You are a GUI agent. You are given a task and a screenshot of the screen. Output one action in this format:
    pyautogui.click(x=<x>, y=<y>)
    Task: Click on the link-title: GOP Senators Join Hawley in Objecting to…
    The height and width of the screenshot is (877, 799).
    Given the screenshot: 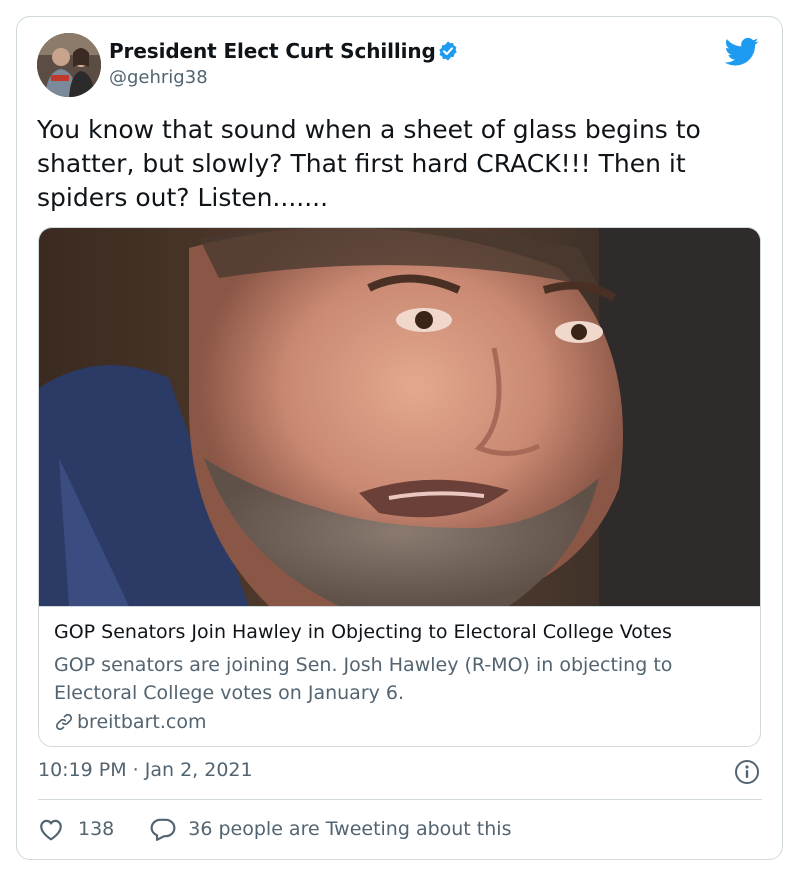 What is the action you would take?
    pyautogui.click(x=363, y=632)
    